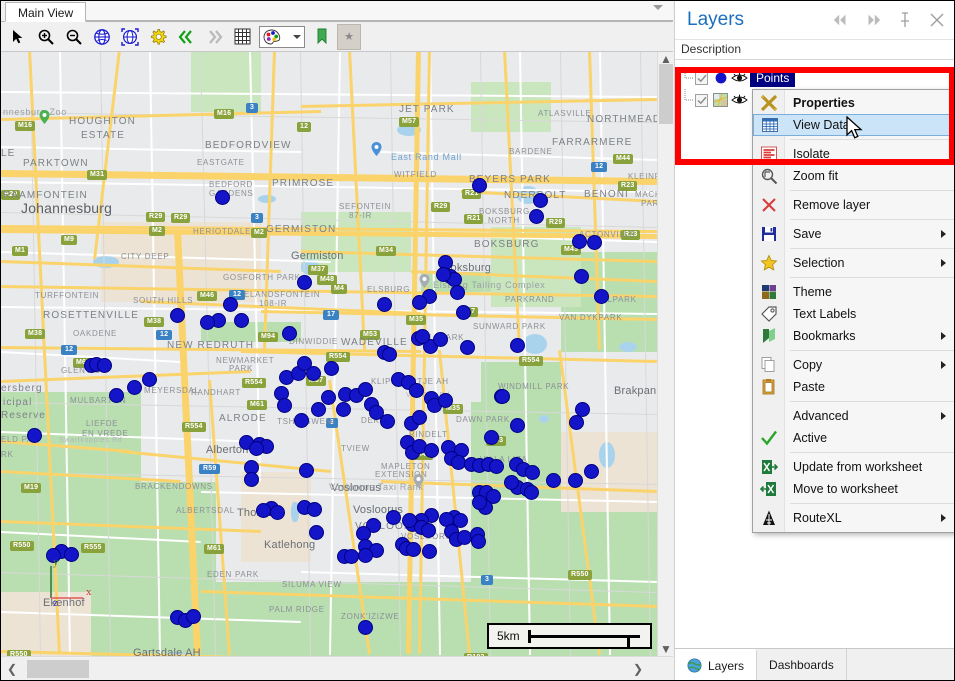 Image resolution: width=955 pixels, height=681 pixels. Describe the element at coordinates (853, 314) in the screenshot. I see `context-menu-item-text-labels: Text Labels` at that location.